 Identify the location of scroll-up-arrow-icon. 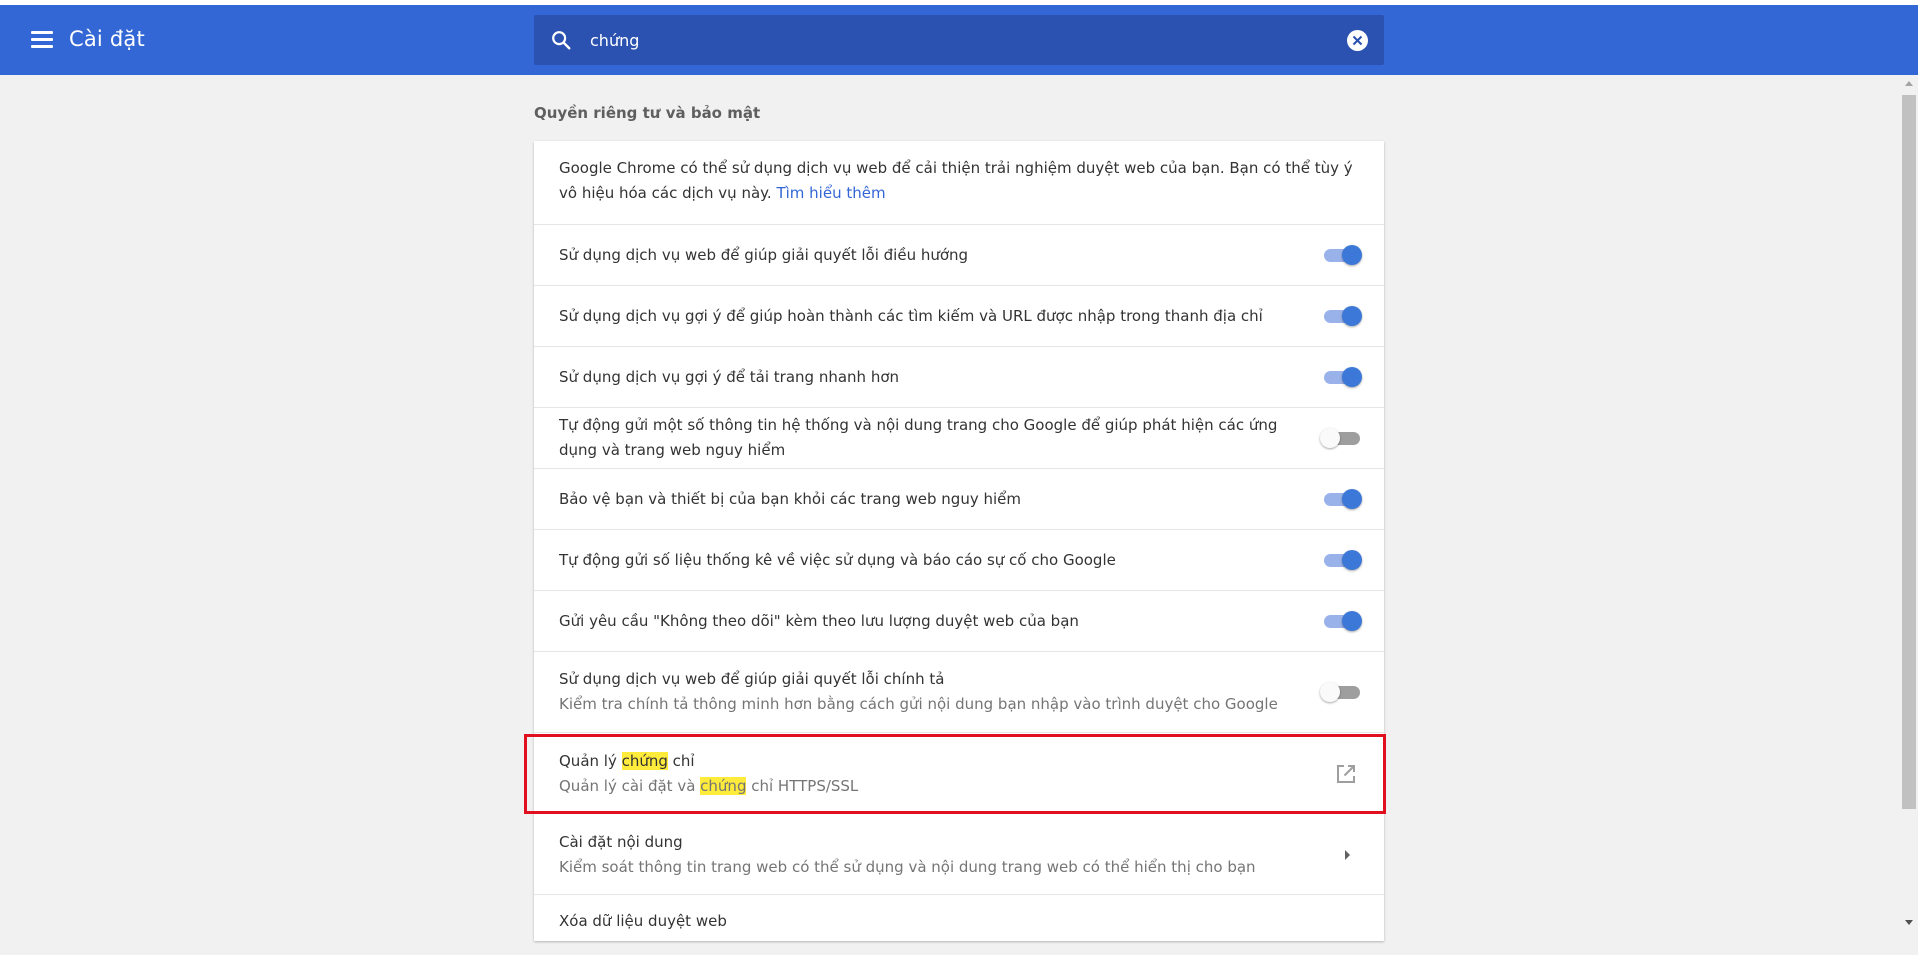
(1909, 83).